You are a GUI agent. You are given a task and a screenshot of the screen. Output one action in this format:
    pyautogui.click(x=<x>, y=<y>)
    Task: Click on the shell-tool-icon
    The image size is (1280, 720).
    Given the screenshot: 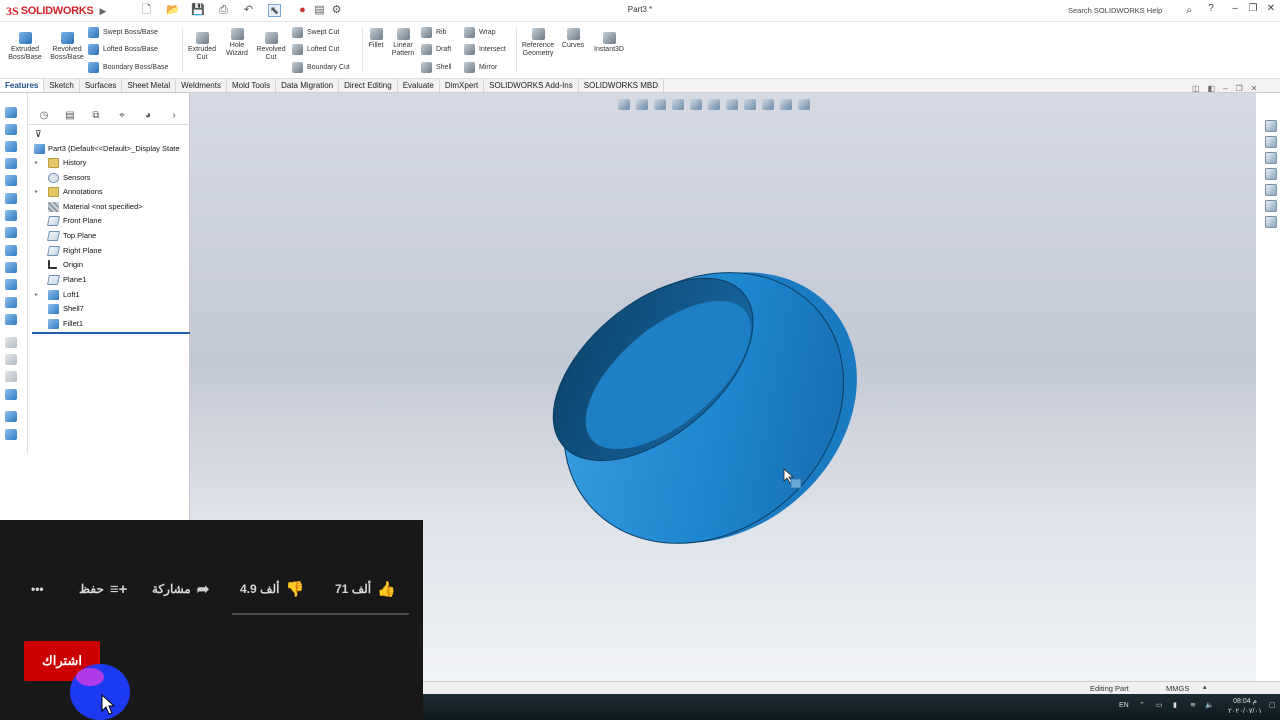 What is the action you would take?
    pyautogui.click(x=11, y=232)
    